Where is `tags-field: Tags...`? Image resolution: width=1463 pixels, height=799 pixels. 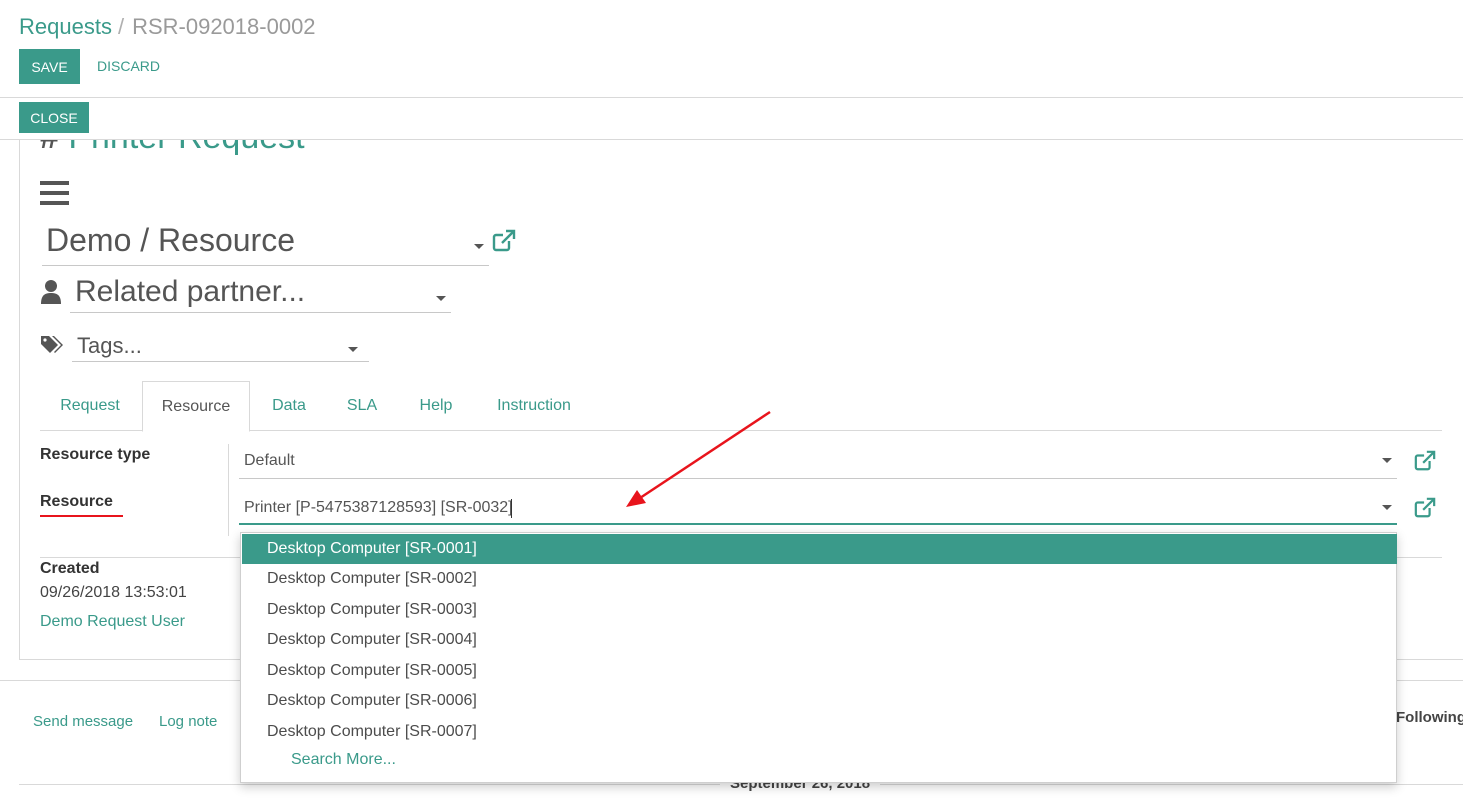
tags-field: Tags... is located at coordinates (109, 346).